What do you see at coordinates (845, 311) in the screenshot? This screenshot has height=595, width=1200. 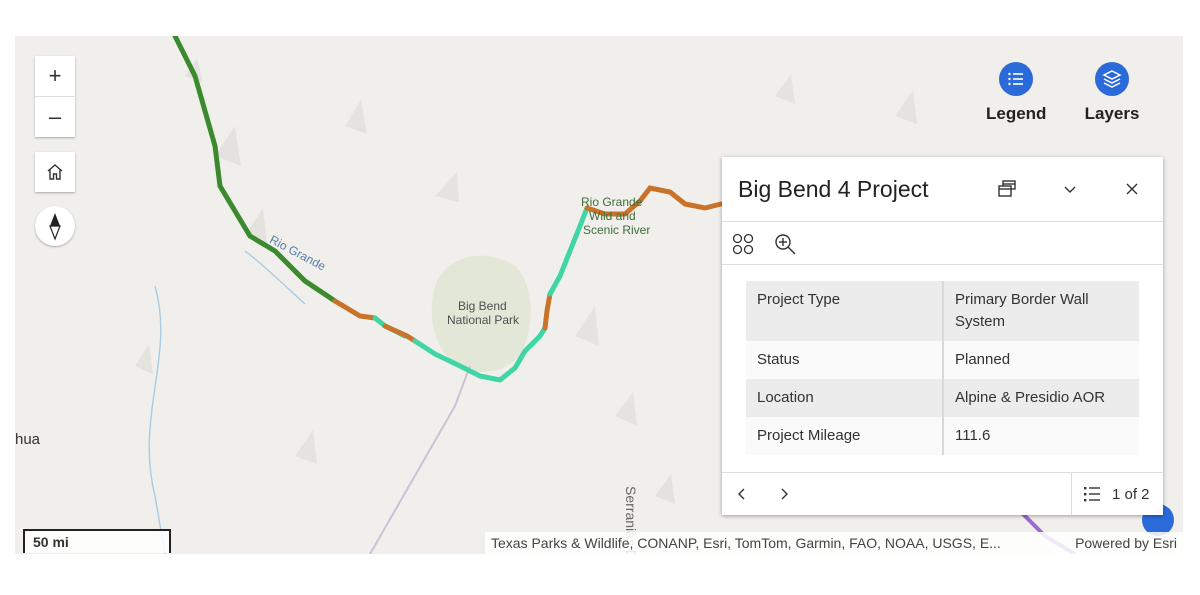 I see `field-label: Project Type` at bounding box center [845, 311].